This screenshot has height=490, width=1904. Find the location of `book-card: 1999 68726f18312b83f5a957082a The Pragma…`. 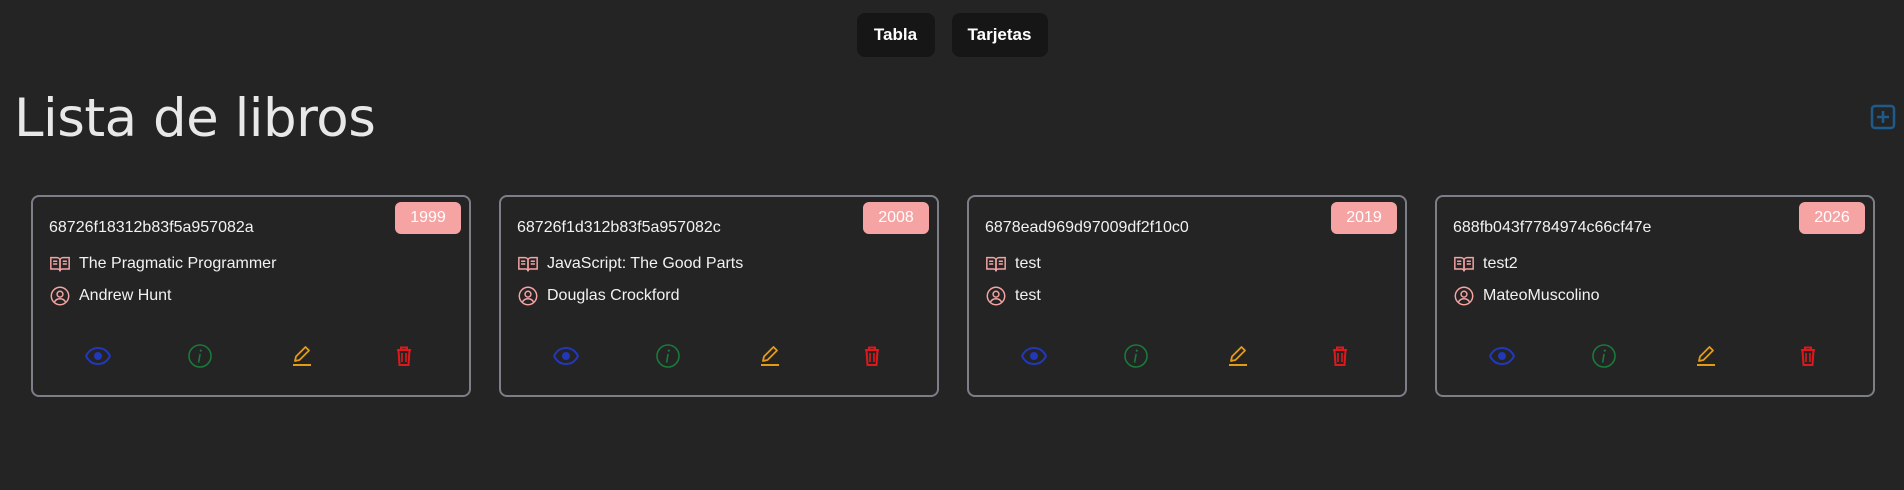

book-card: 1999 68726f18312b83f5a957082a The Pragma… is located at coordinates (251, 296).